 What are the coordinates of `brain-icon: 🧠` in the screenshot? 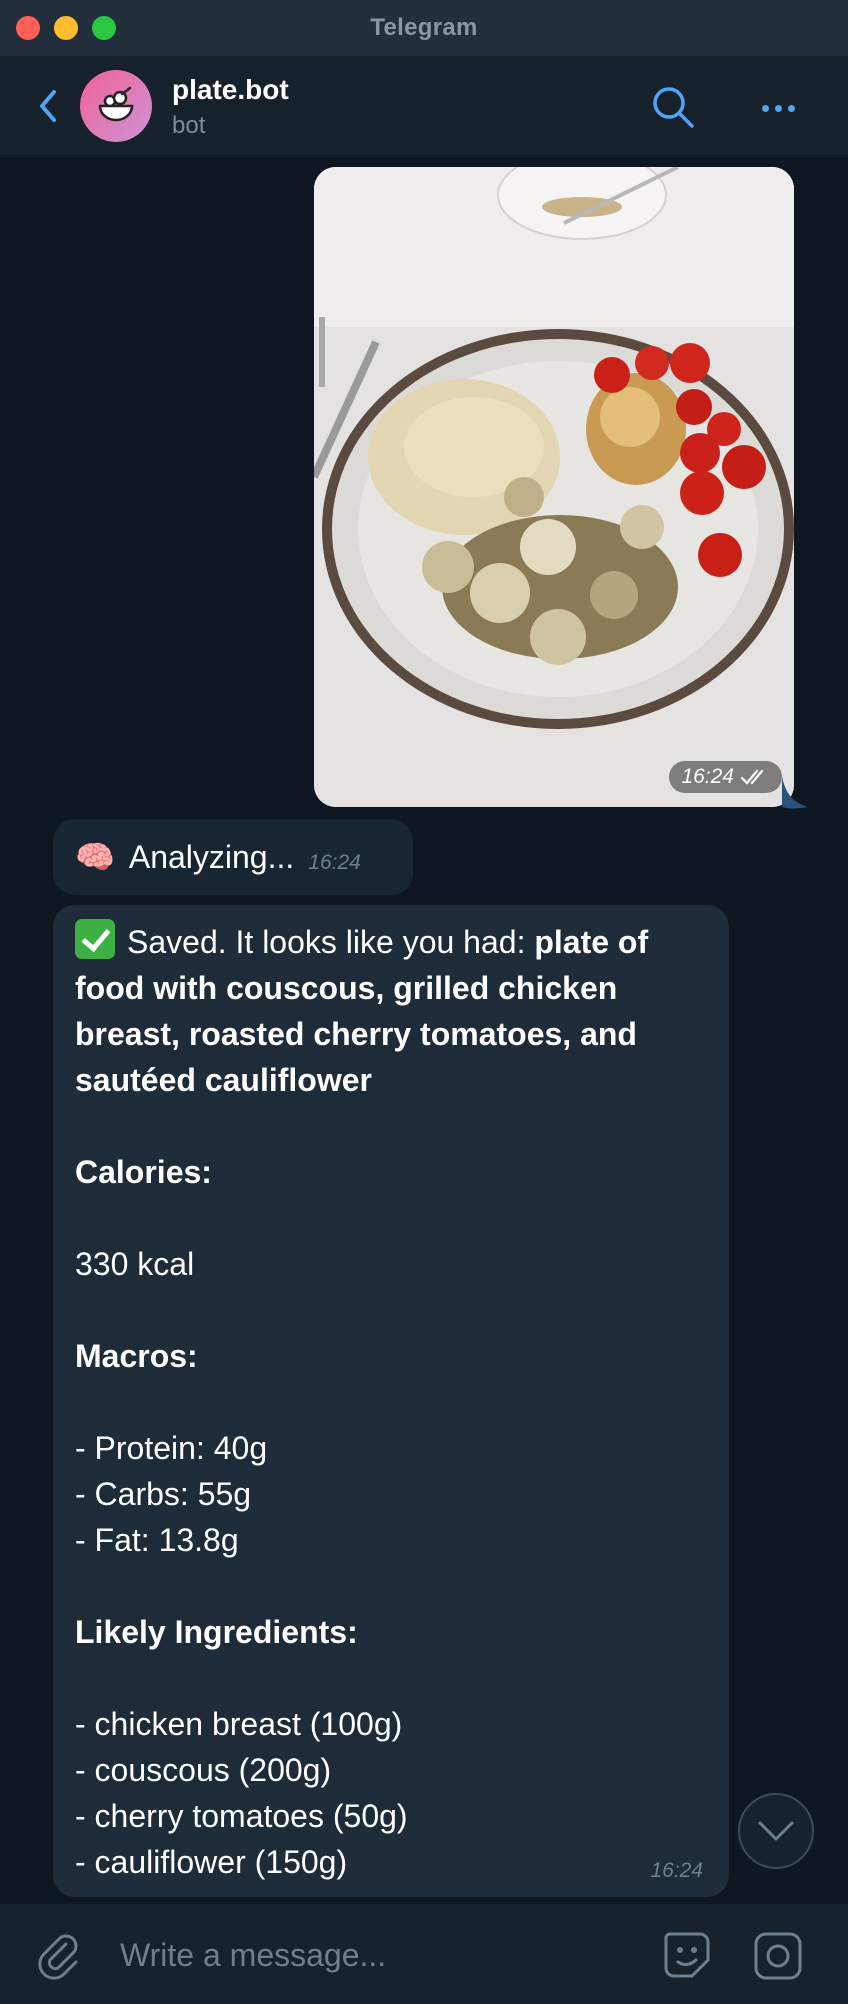 It's located at (95, 857).